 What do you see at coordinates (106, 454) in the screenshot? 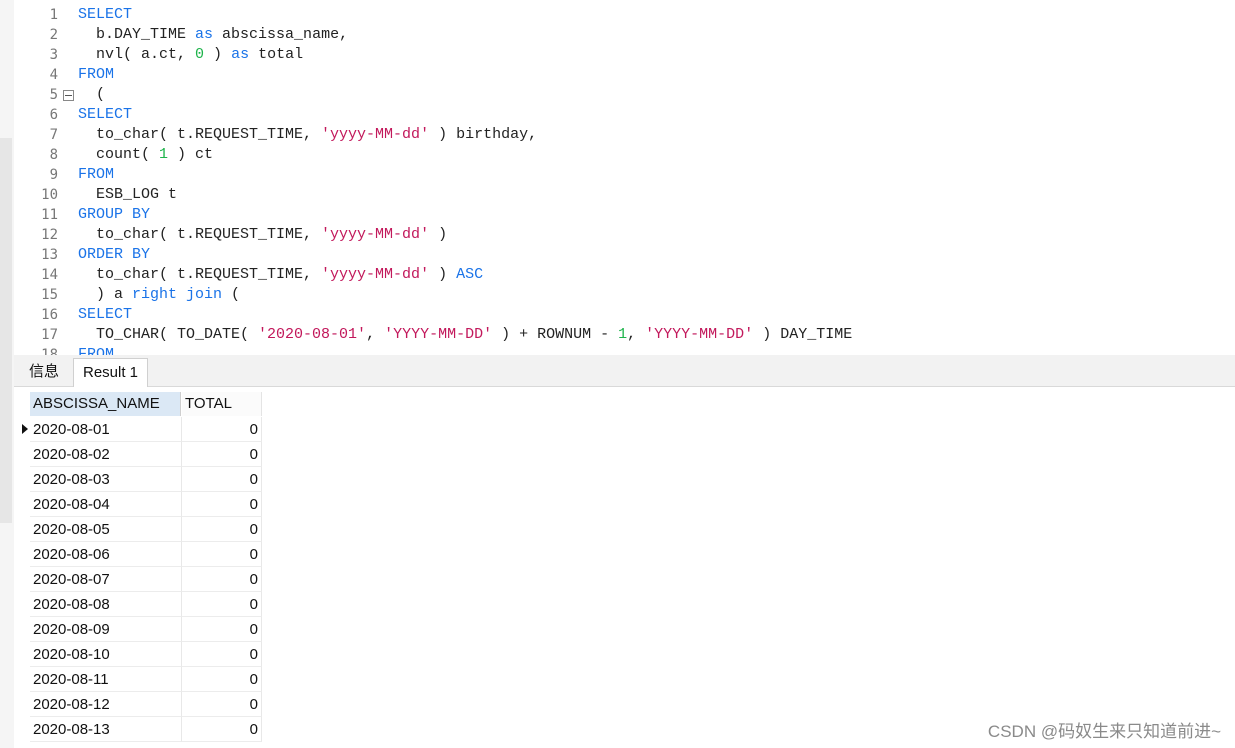
I see `cell-abscissa-name: 2020-08-02` at bounding box center [106, 454].